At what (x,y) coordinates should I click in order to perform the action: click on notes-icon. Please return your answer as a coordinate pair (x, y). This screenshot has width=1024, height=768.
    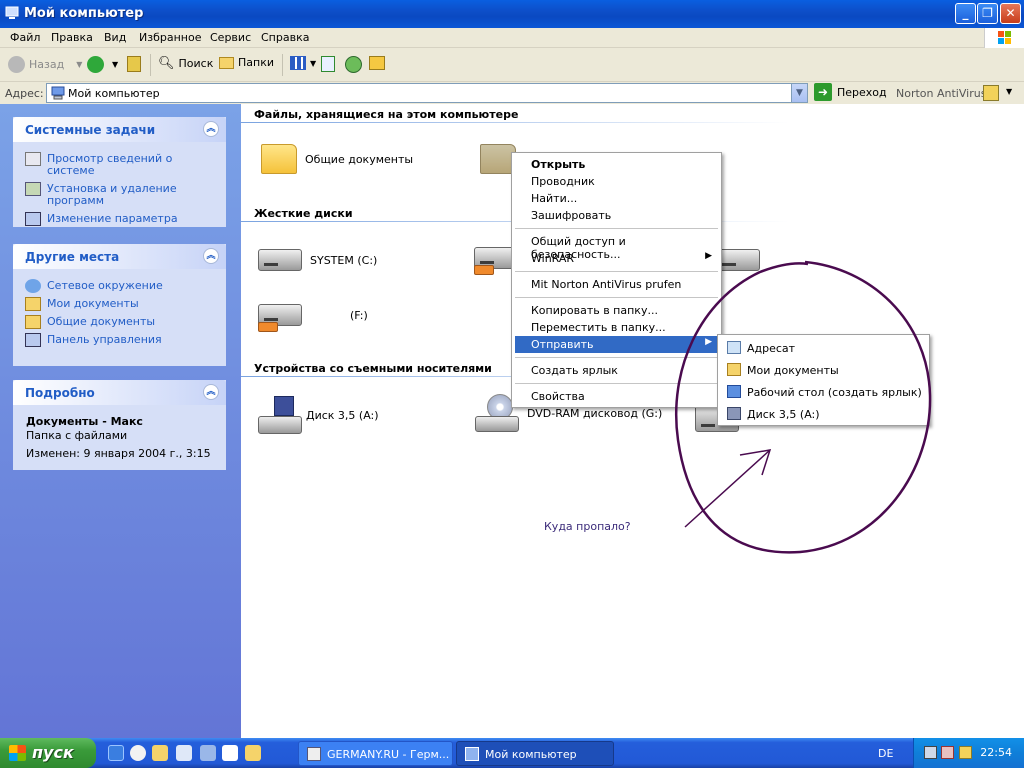
    Looking at the image, I should click on (230, 753).